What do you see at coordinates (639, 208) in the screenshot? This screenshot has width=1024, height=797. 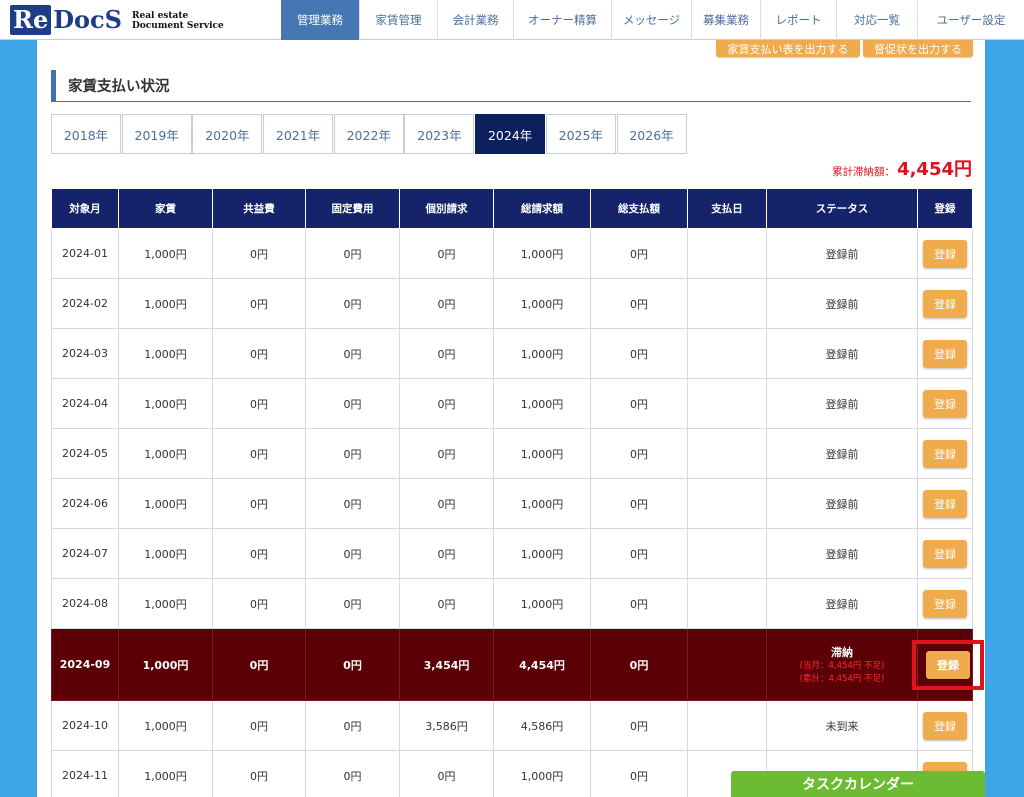 I see `col-header-total-paid: 総支払額` at bounding box center [639, 208].